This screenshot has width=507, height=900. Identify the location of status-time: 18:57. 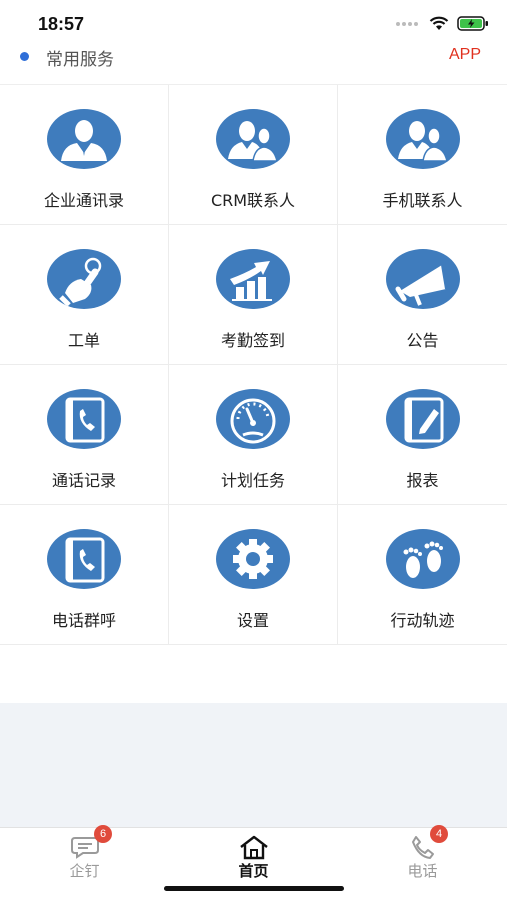
(61, 24).